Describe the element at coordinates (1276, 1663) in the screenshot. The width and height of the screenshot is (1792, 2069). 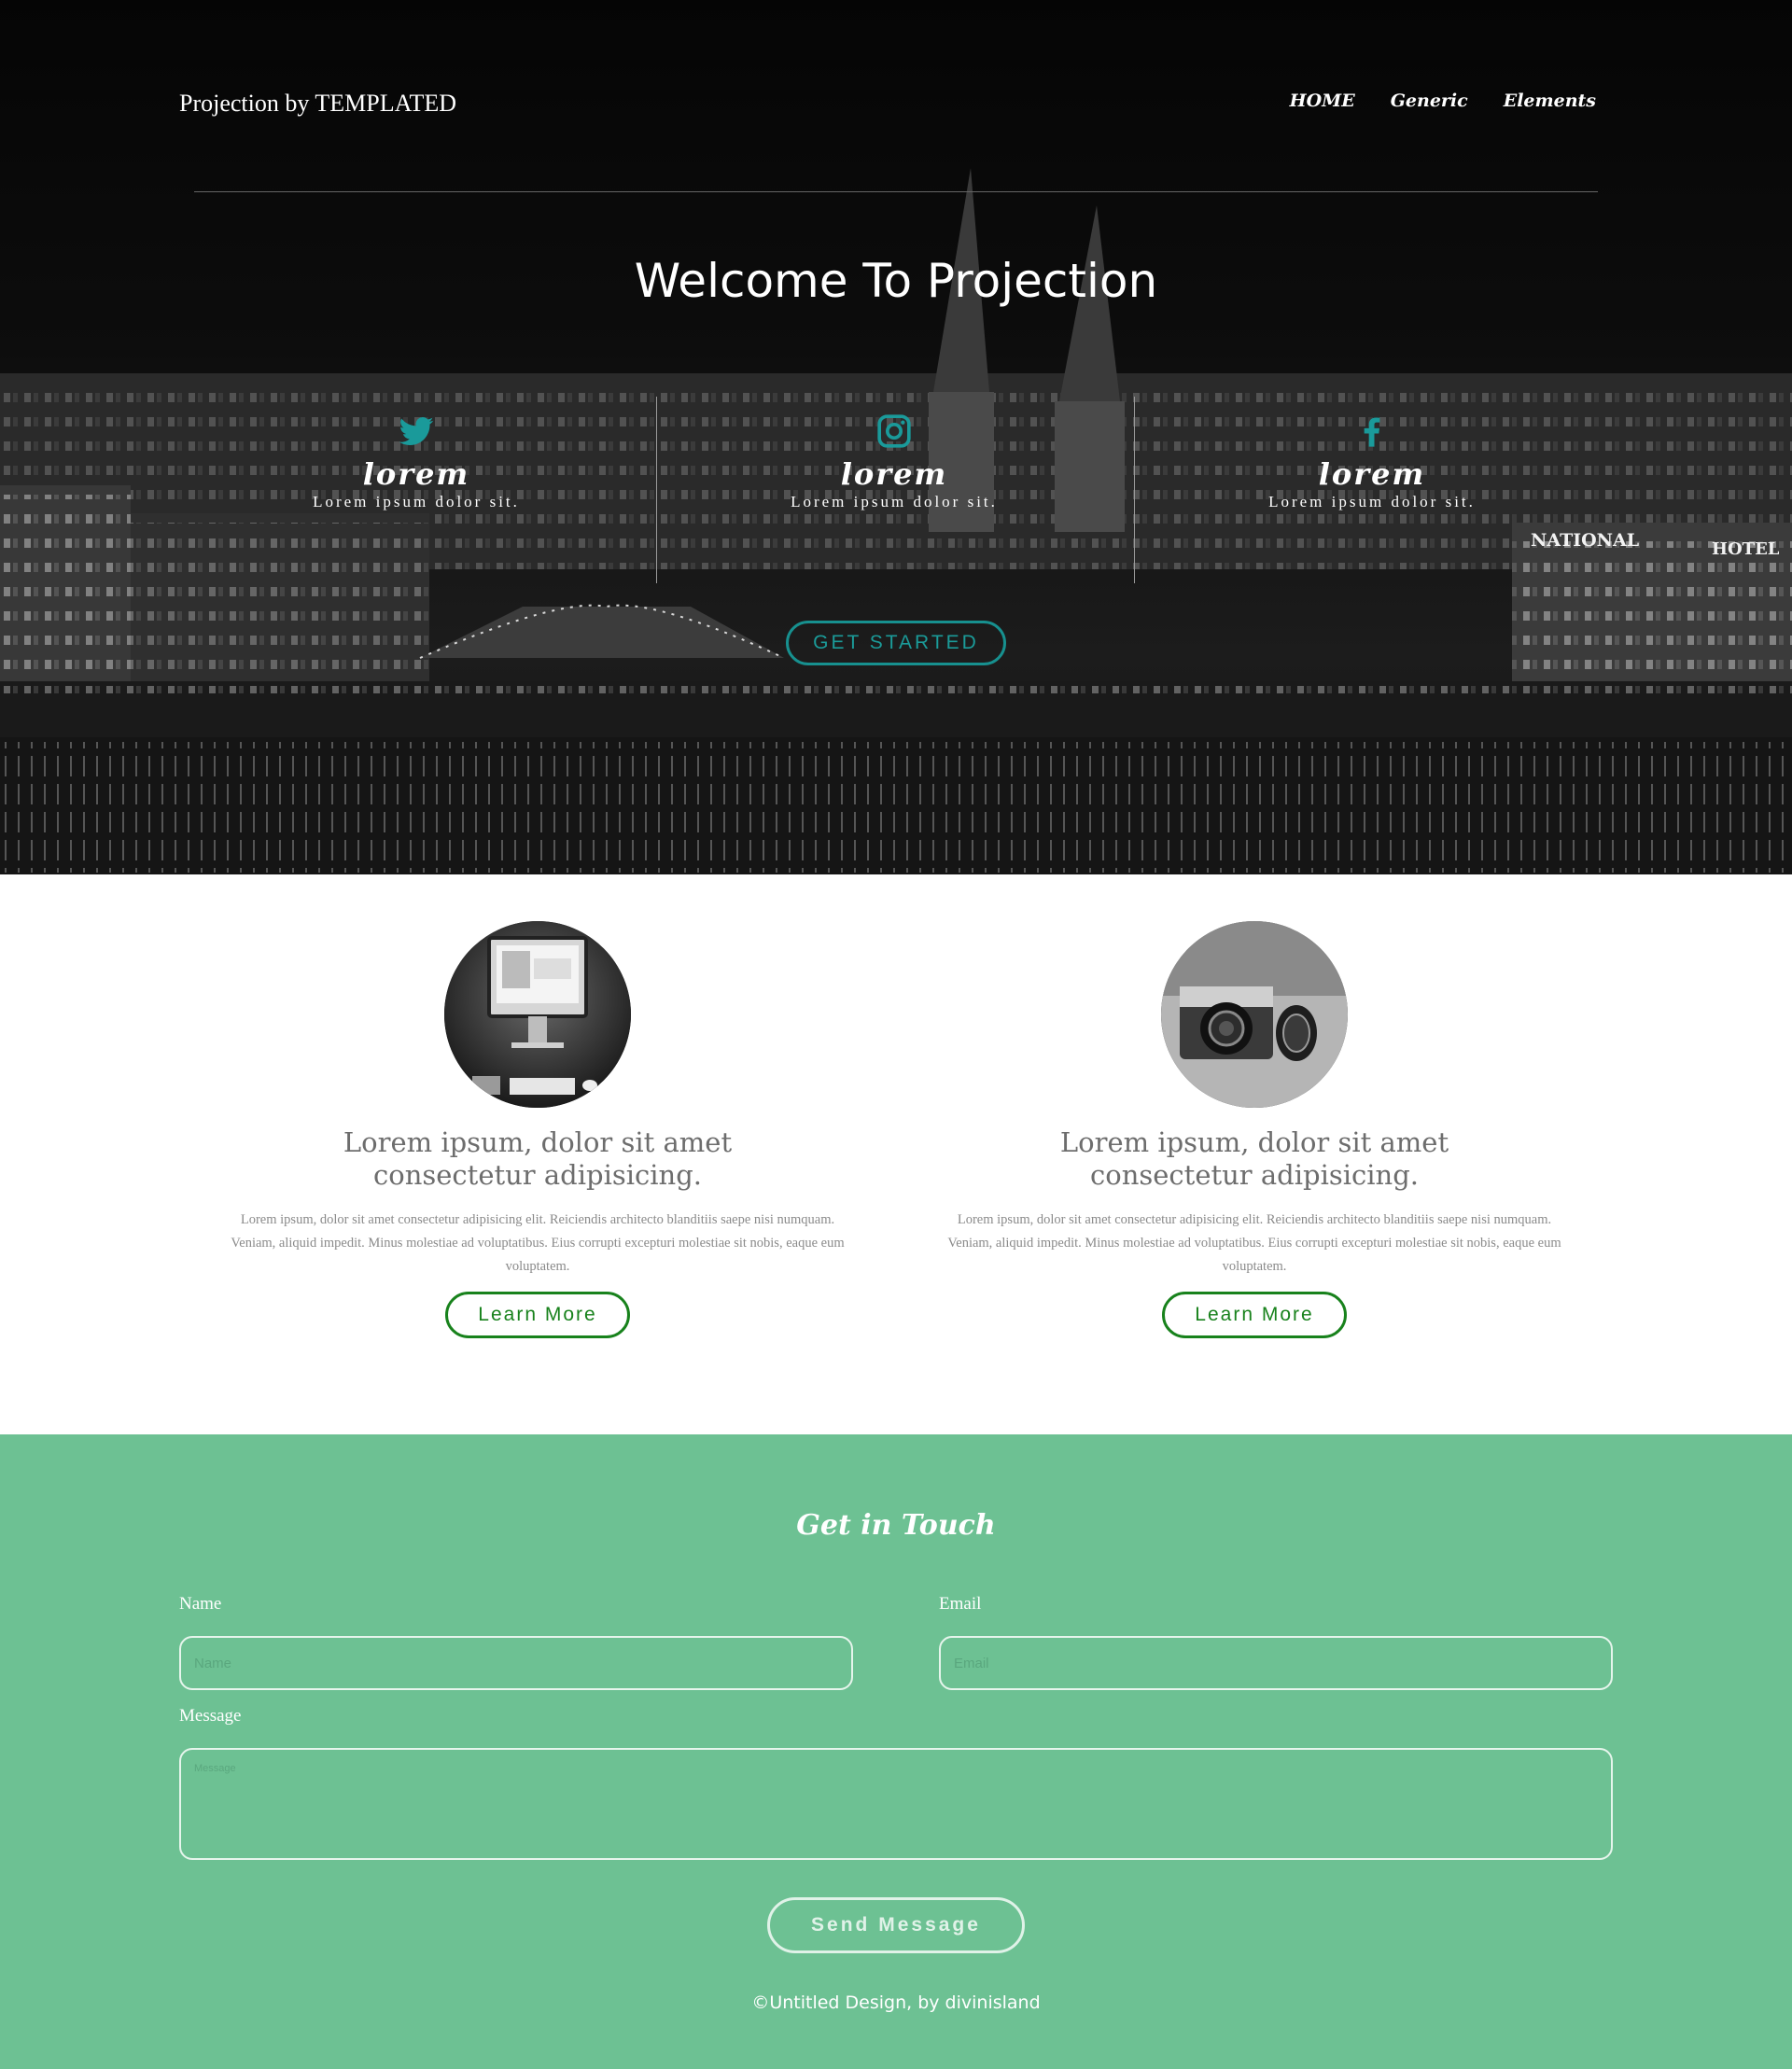
I see `email-field` at that location.